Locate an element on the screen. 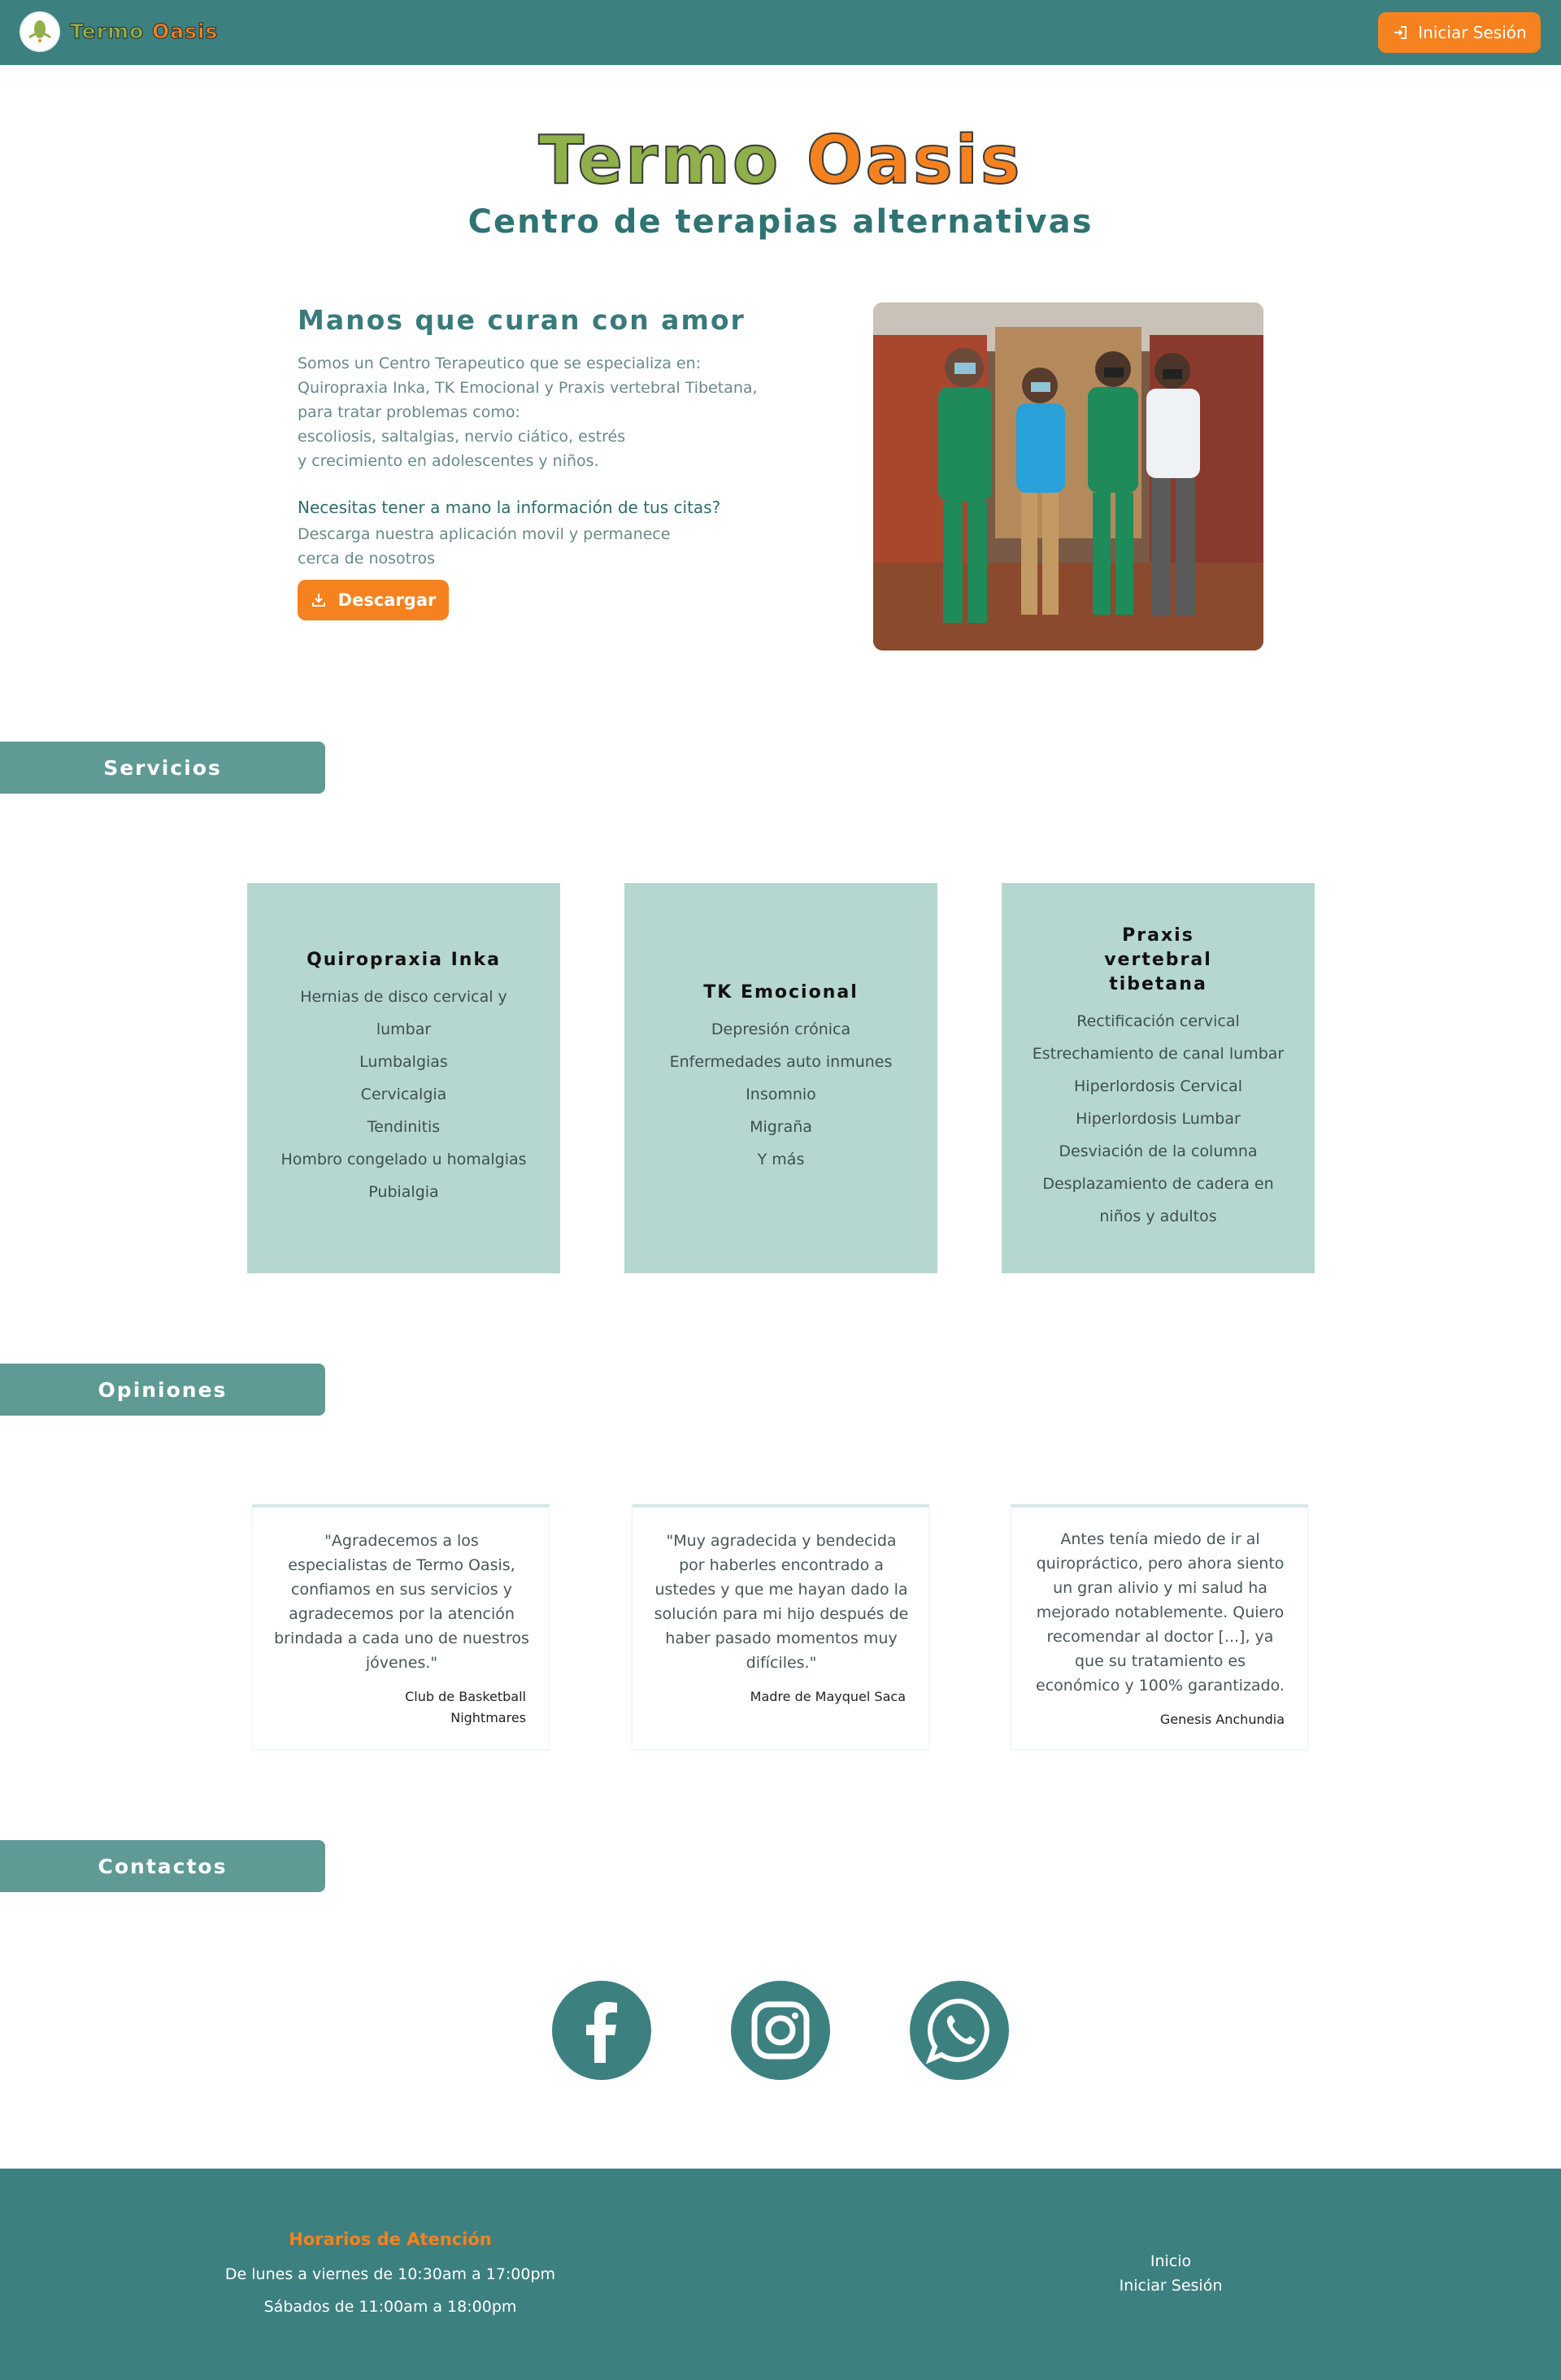 Image resolution: width=1561 pixels, height=2380 pixels. service-item: Cervicalgia is located at coordinates (403, 1095).